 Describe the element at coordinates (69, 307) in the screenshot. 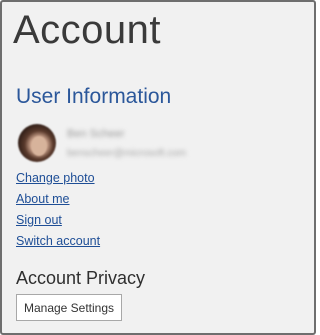

I see `manage-settings-button: Manage Settings` at that location.